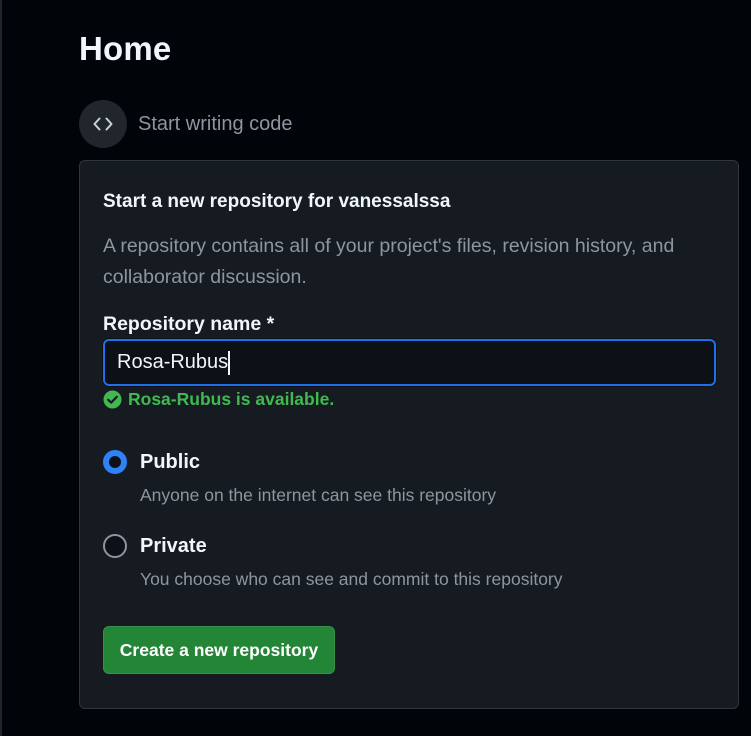 This screenshot has height=736, width=751. What do you see at coordinates (1, 368) in the screenshot?
I see `left-divider` at bounding box center [1, 368].